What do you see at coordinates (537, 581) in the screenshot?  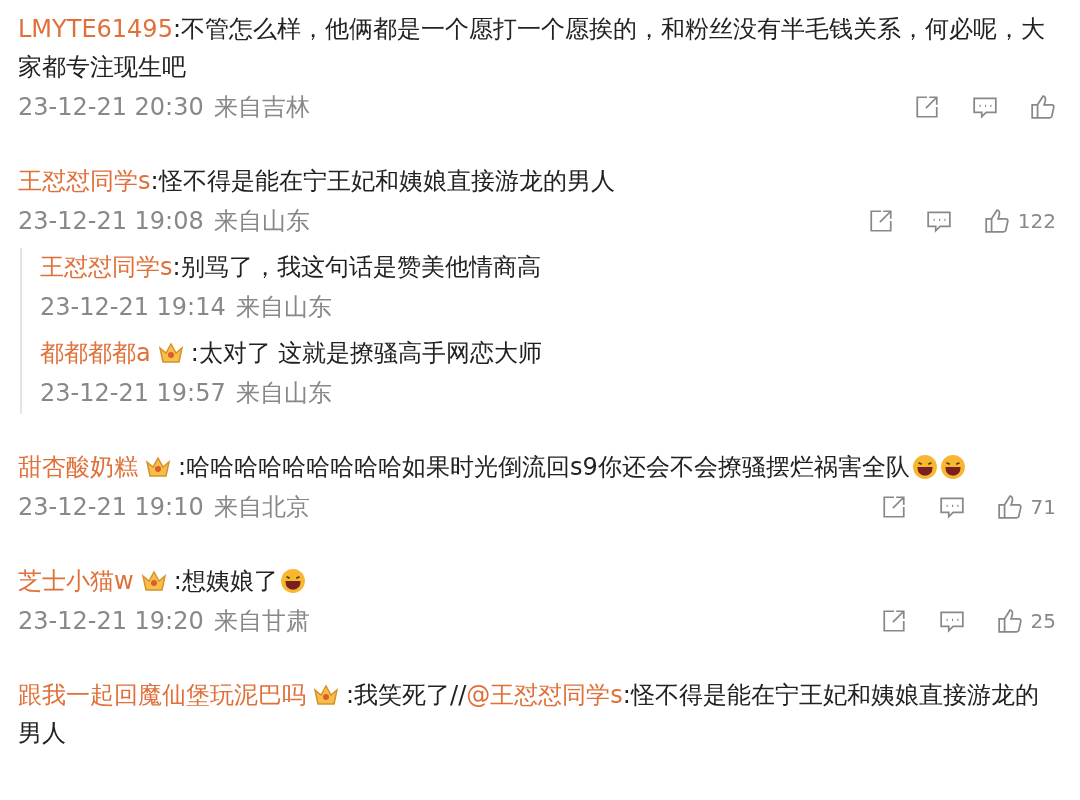 I see `comment-text: 芝士小猫w :想姨娘了` at bounding box center [537, 581].